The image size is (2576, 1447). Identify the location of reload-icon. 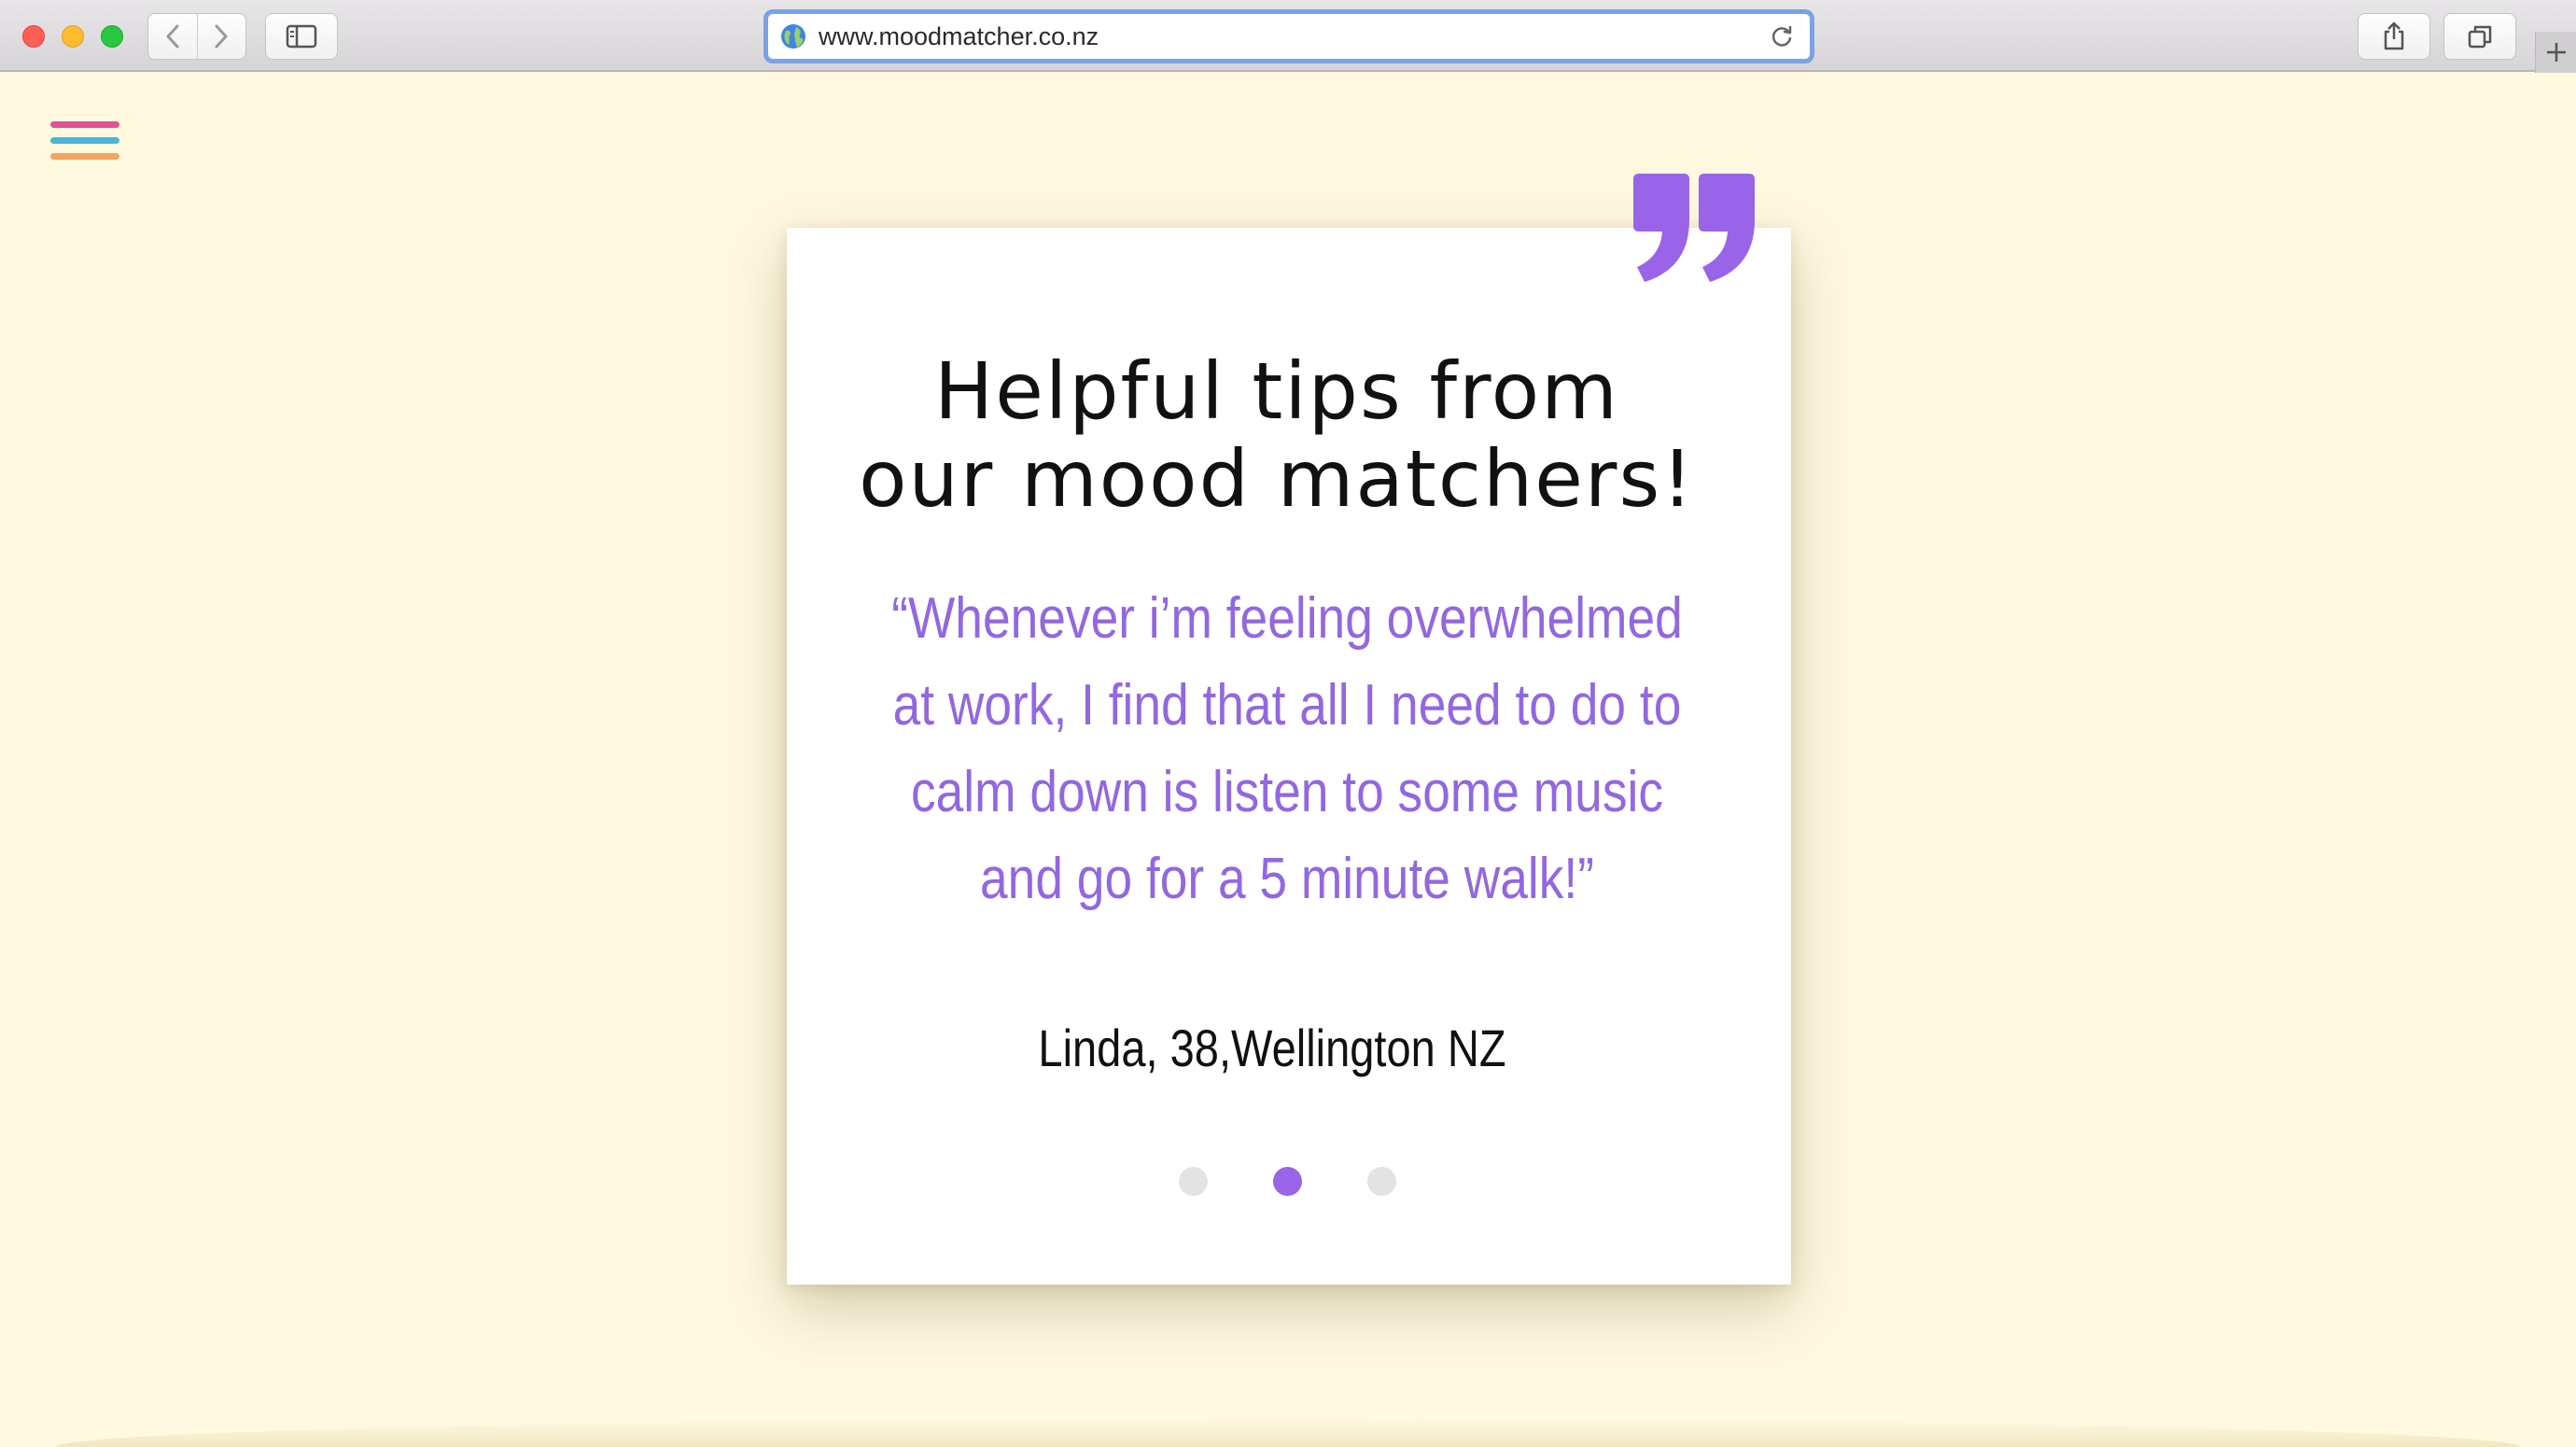
(1782, 36).